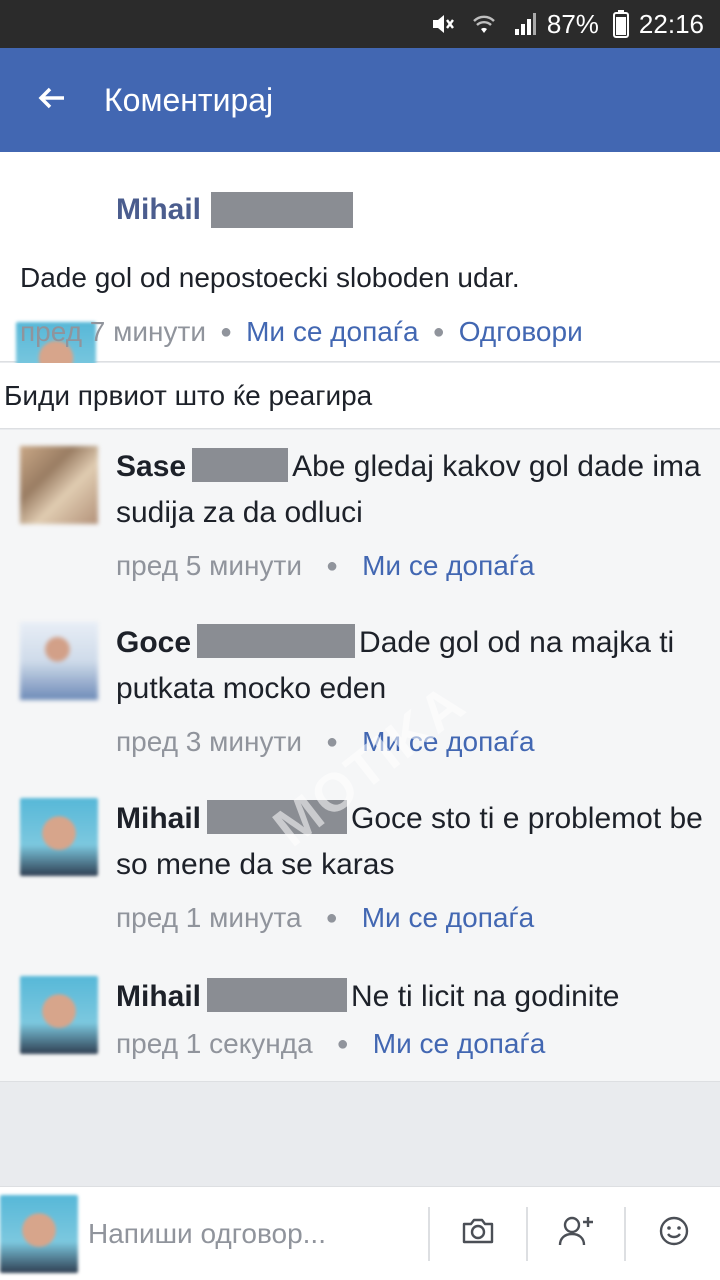 The image size is (720, 1280). I want to click on clock: 22:16, so click(671, 23).